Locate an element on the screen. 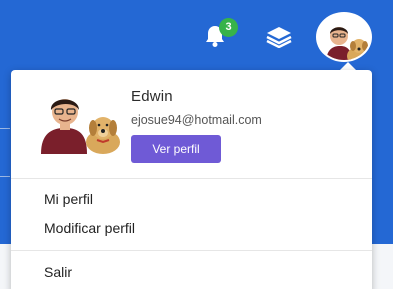 The width and height of the screenshot is (393, 289). menu-item-logout: Salir is located at coordinates (58, 272).